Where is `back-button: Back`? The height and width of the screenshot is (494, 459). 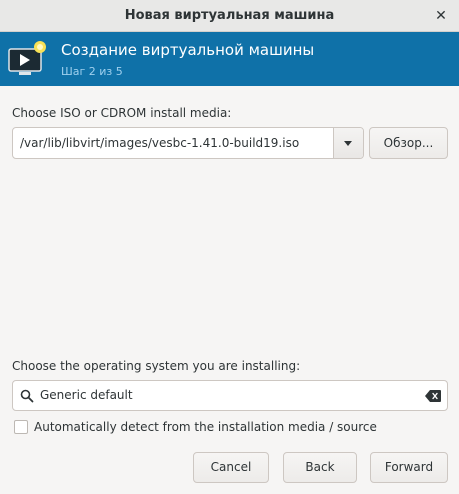 back-button: Back is located at coordinates (320, 467).